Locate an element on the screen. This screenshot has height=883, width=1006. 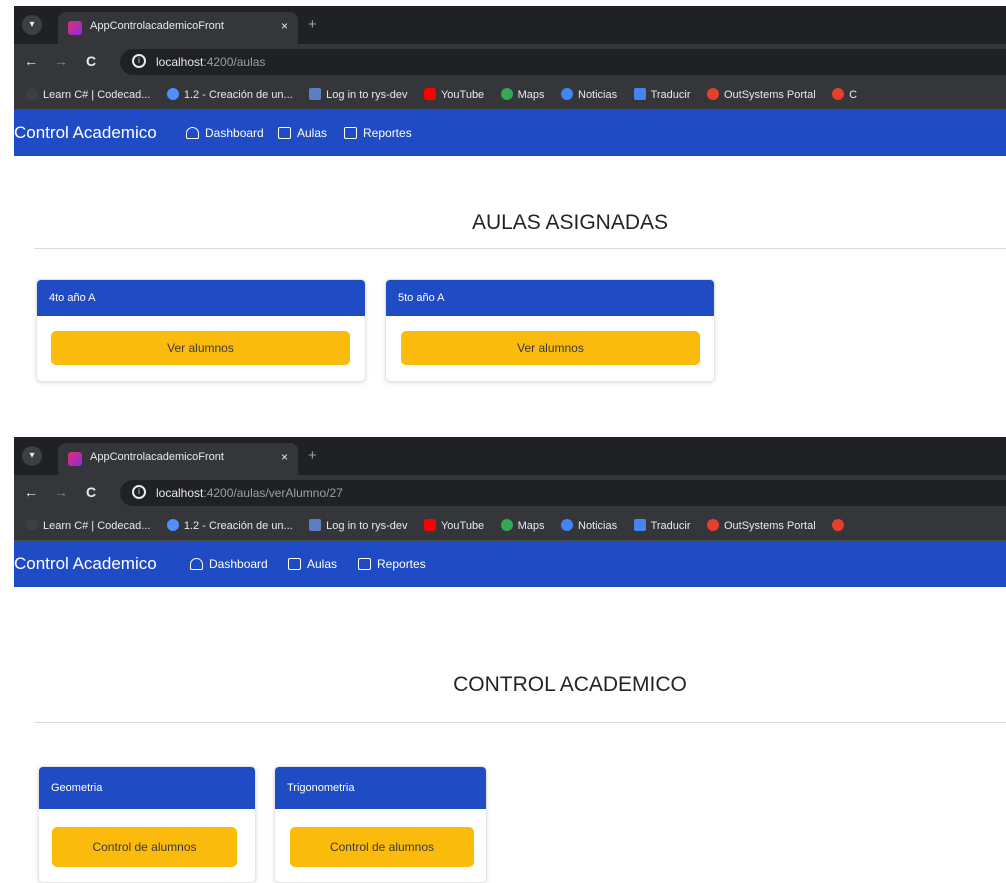
news-icon is located at coordinates (567, 525).